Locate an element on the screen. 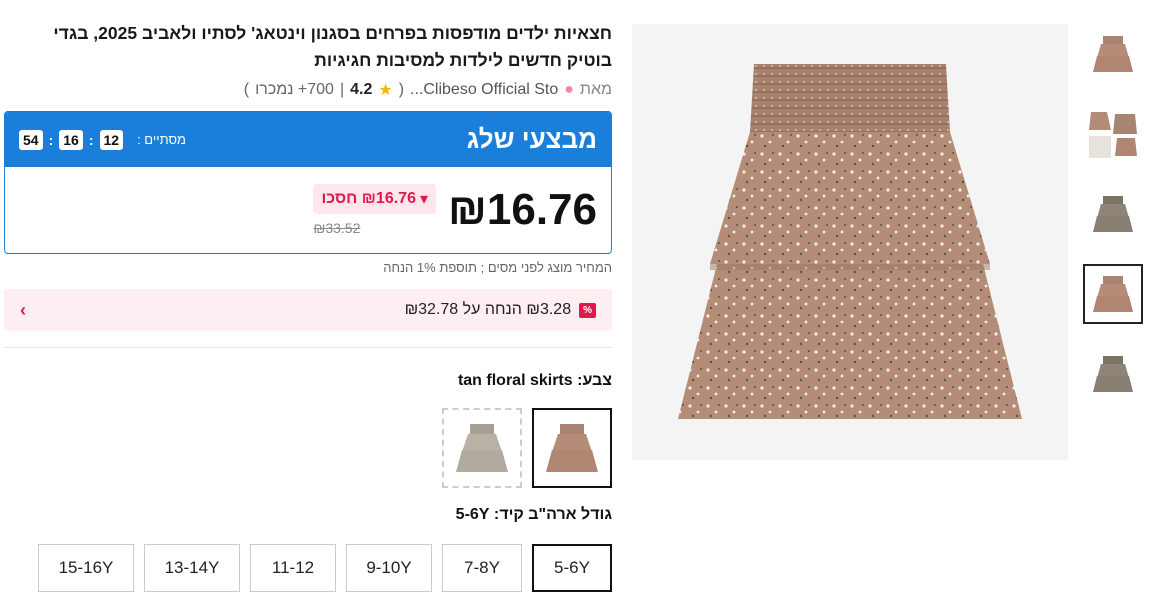 The height and width of the screenshot is (601, 1157). color-label: צבע: tan floral skirts is located at coordinates (534, 380).